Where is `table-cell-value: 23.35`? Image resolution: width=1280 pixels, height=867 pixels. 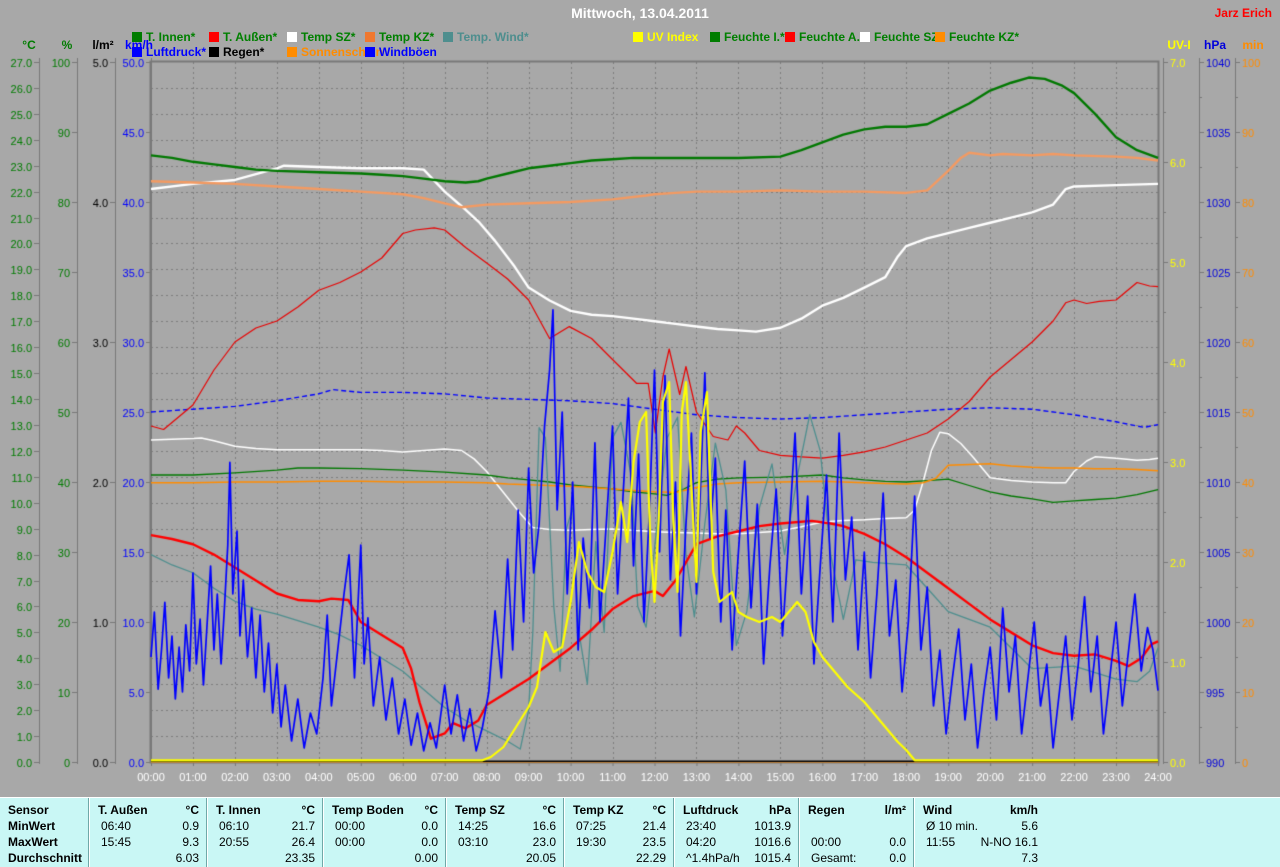 table-cell-value: 23.35 is located at coordinates (299, 858).